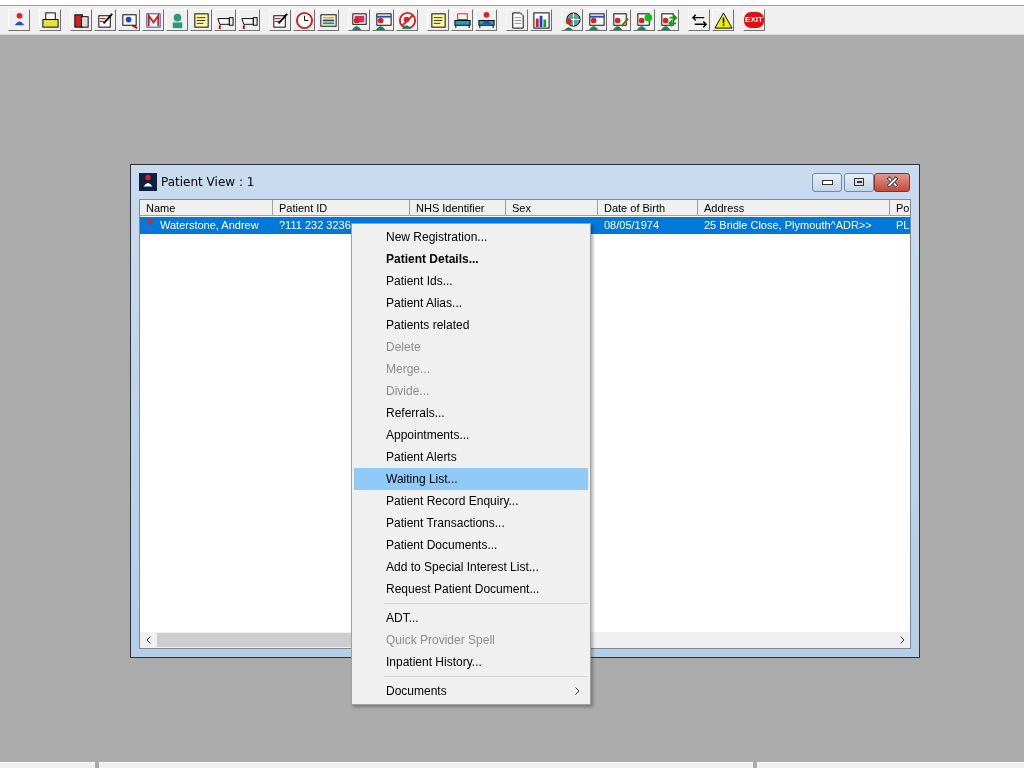 Image resolution: width=1024 pixels, height=768 pixels. What do you see at coordinates (632, 225) in the screenshot?
I see `table-cell-text: 08/05/1974` at bounding box center [632, 225].